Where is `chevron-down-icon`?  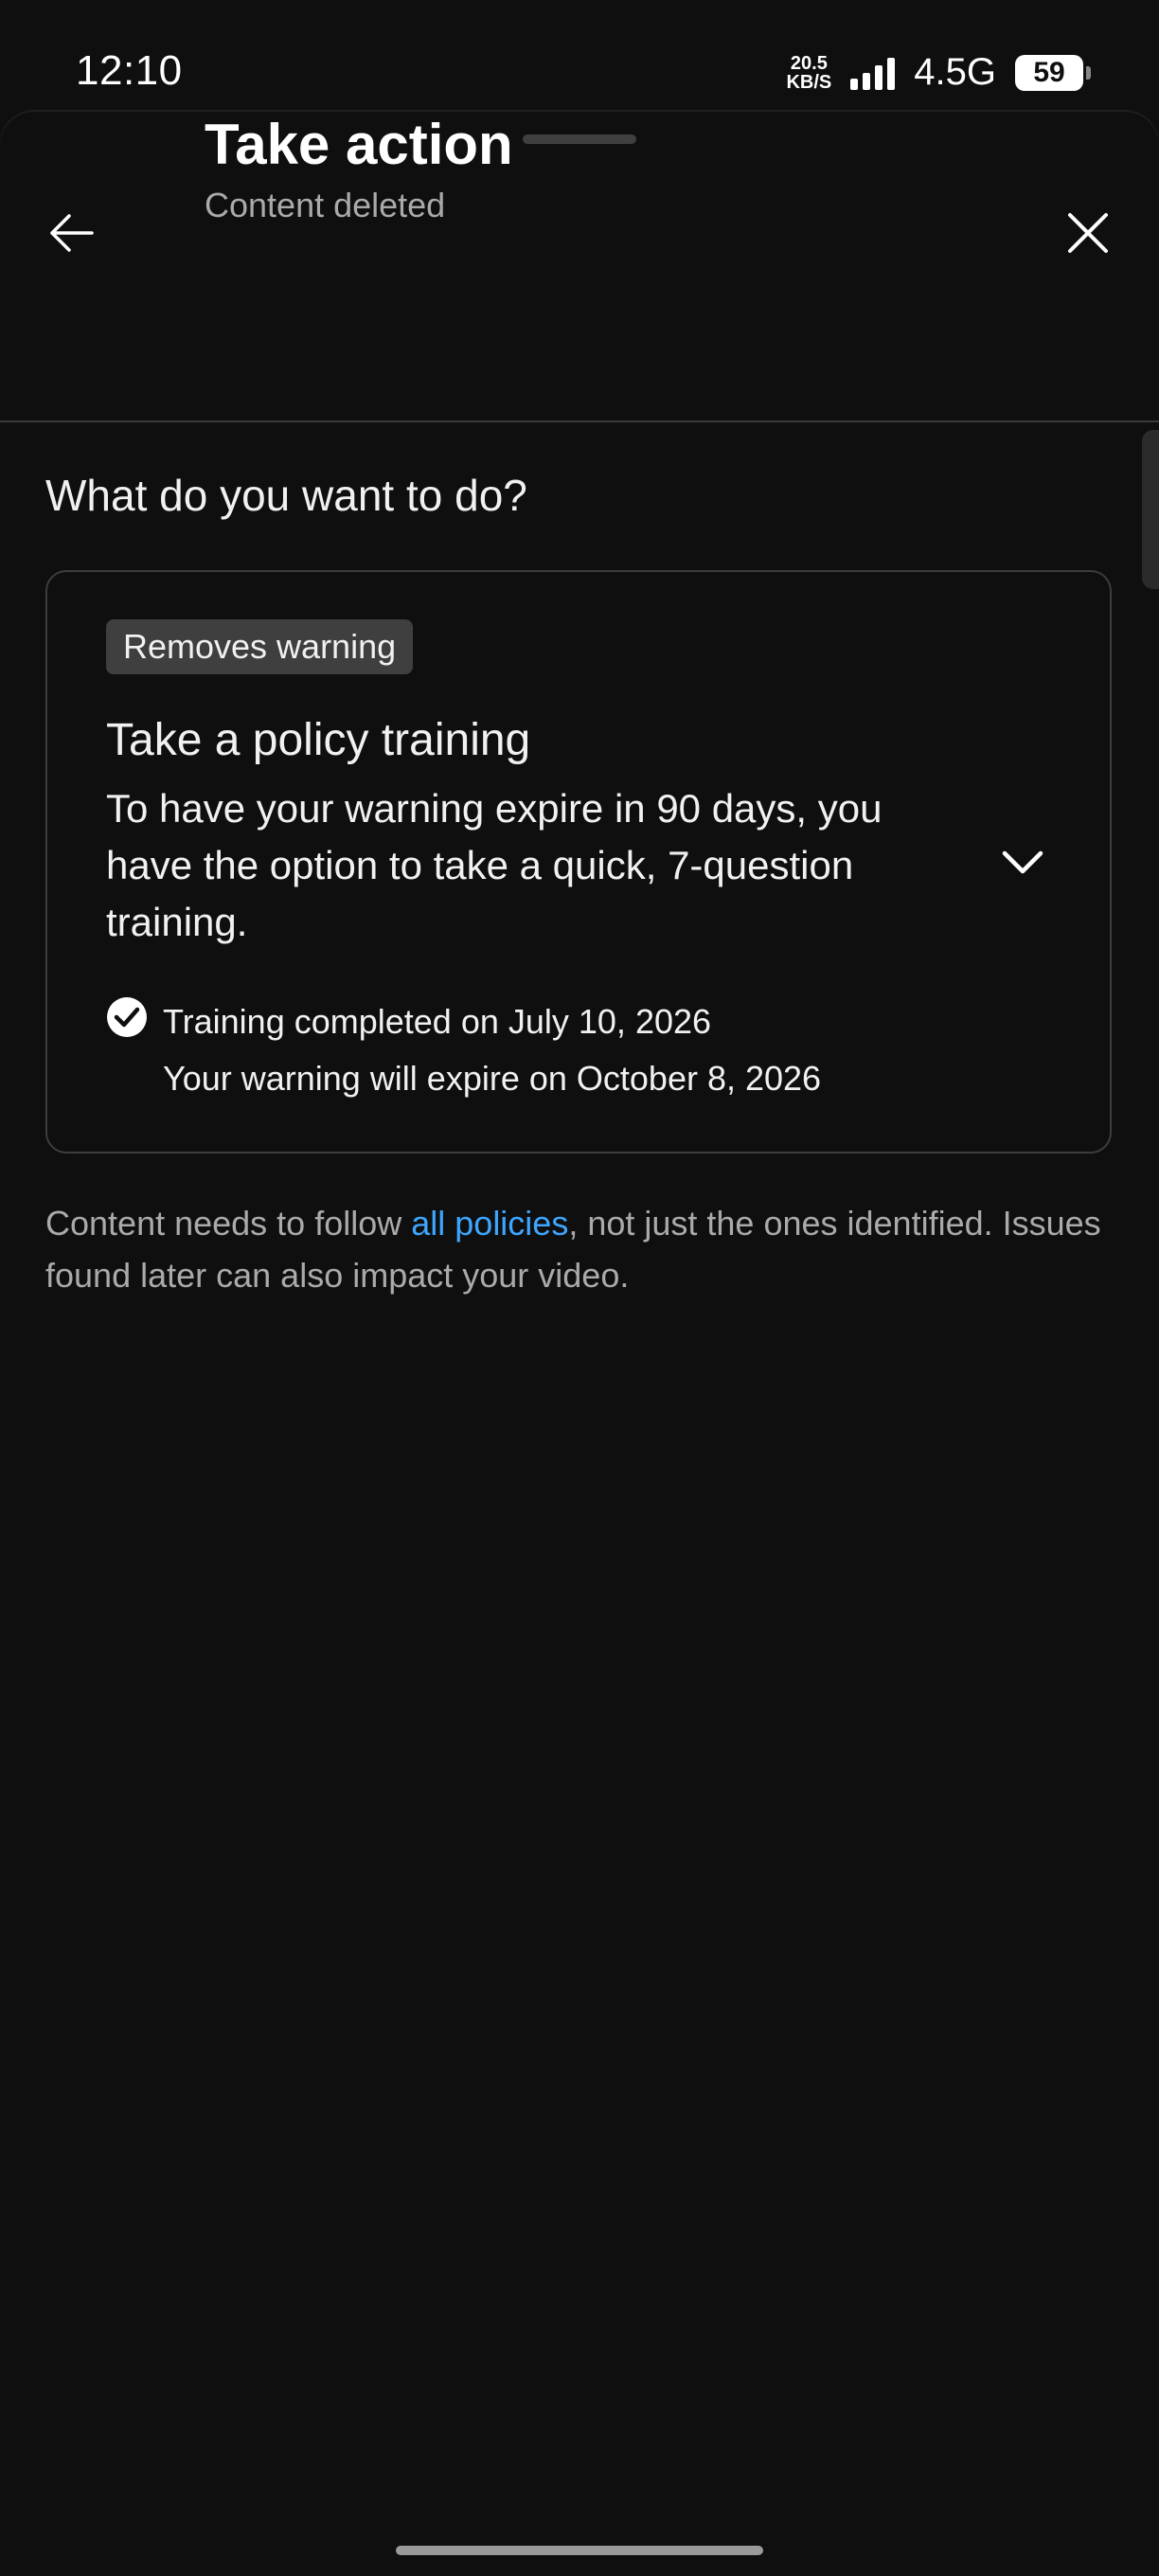
chevron-down-icon is located at coordinates (1023, 862).